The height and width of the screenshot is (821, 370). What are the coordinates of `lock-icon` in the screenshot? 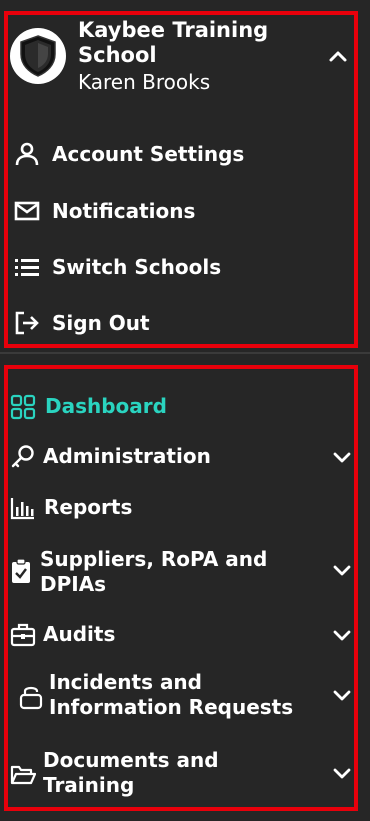 It's located at (31, 698).